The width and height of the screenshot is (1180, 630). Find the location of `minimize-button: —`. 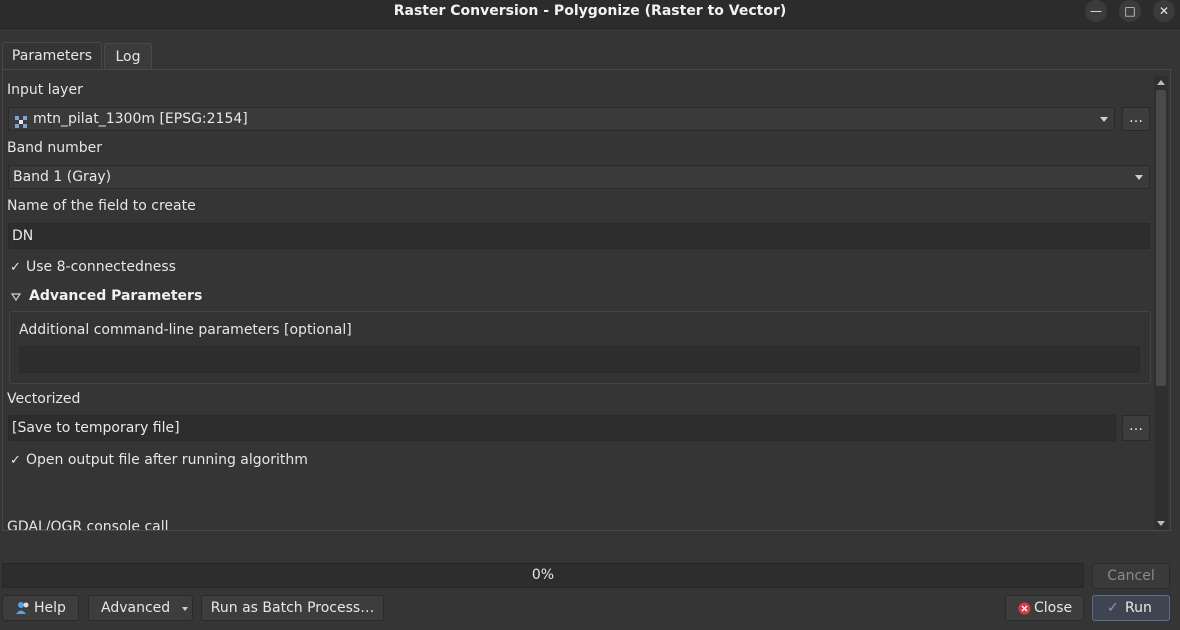

minimize-button: — is located at coordinates (1096, 11).